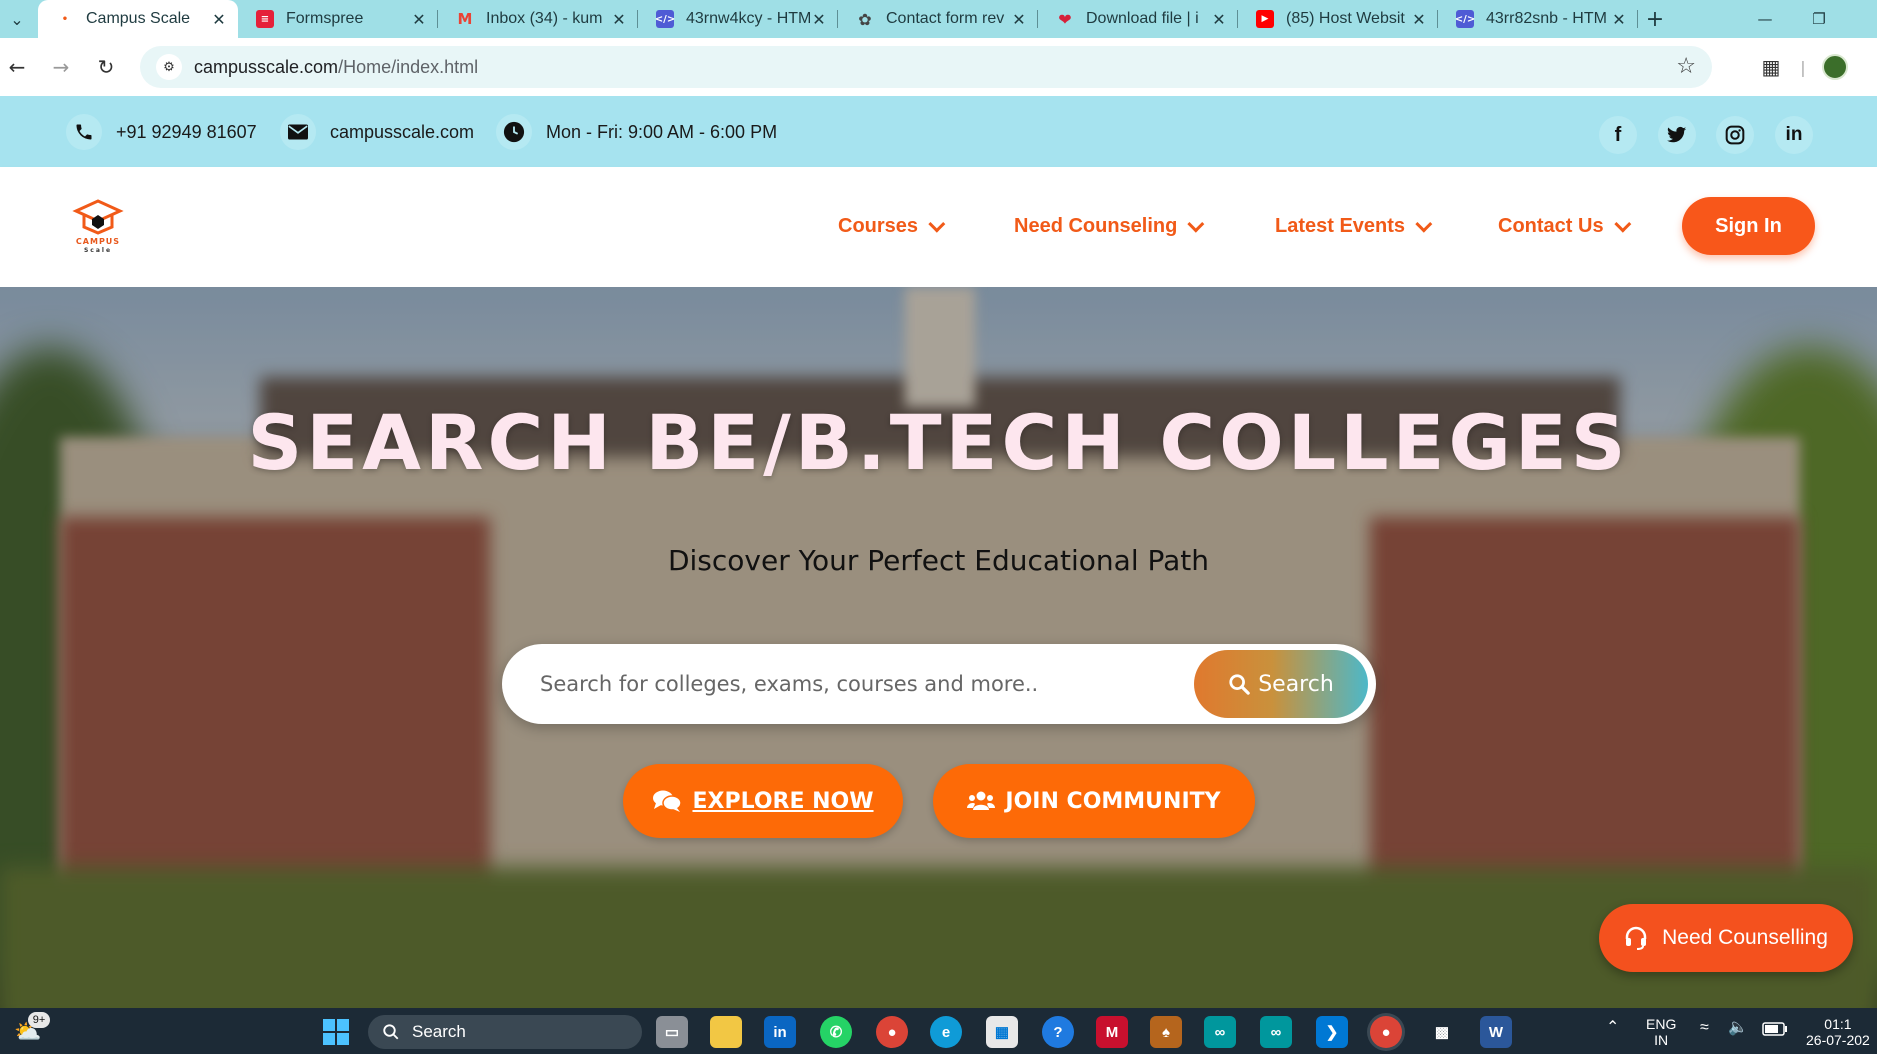 The image size is (1877, 1054). I want to click on phone-icon, so click(84, 132).